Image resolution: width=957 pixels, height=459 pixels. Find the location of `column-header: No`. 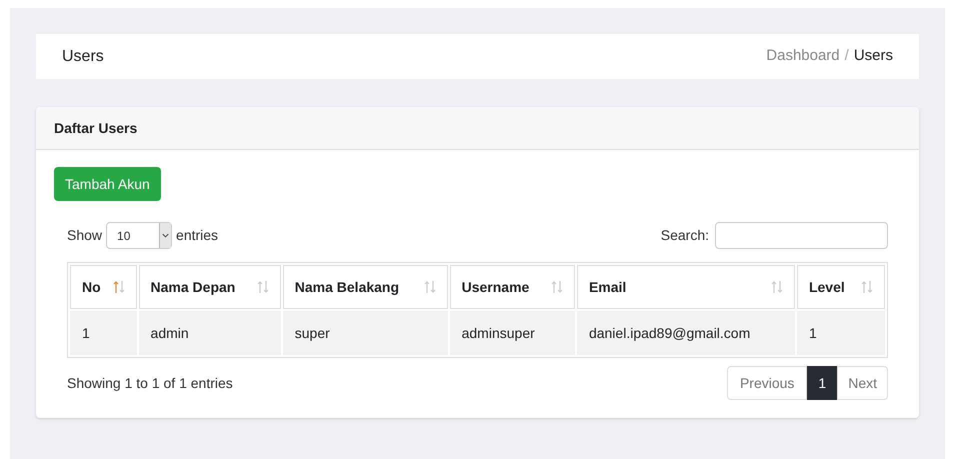

column-header: No is located at coordinates (103, 287).